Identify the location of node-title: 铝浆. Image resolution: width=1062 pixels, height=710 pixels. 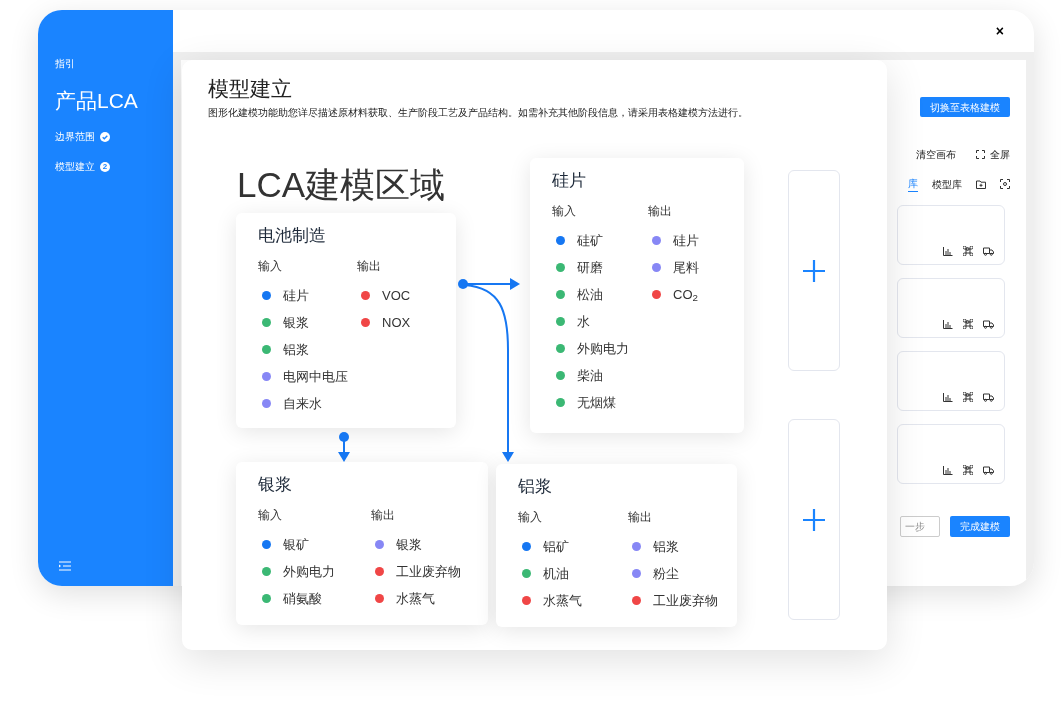
(535, 487).